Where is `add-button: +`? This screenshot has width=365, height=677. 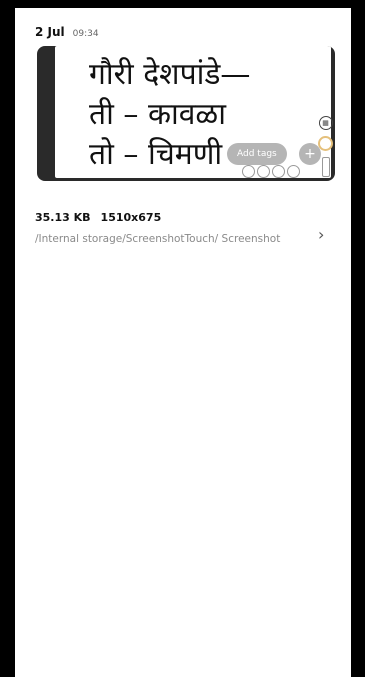 add-button: + is located at coordinates (310, 154).